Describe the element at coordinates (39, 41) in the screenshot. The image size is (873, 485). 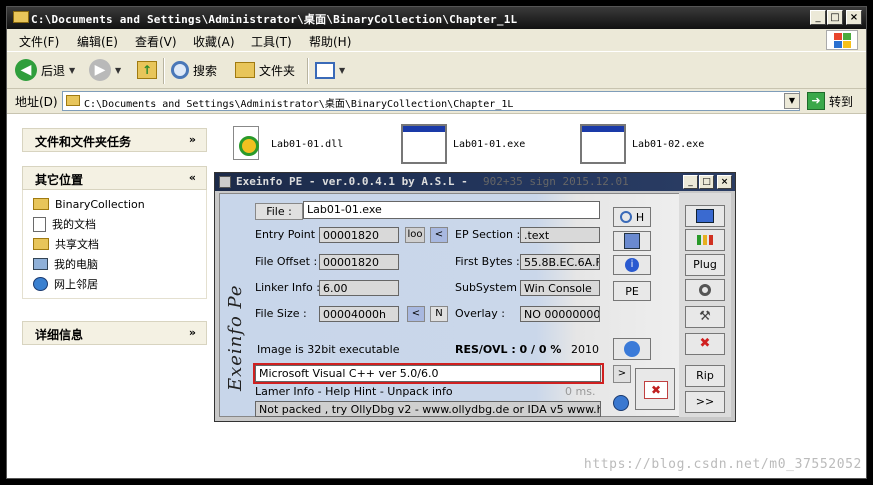
I see `menu-file: 文件(F)` at that location.